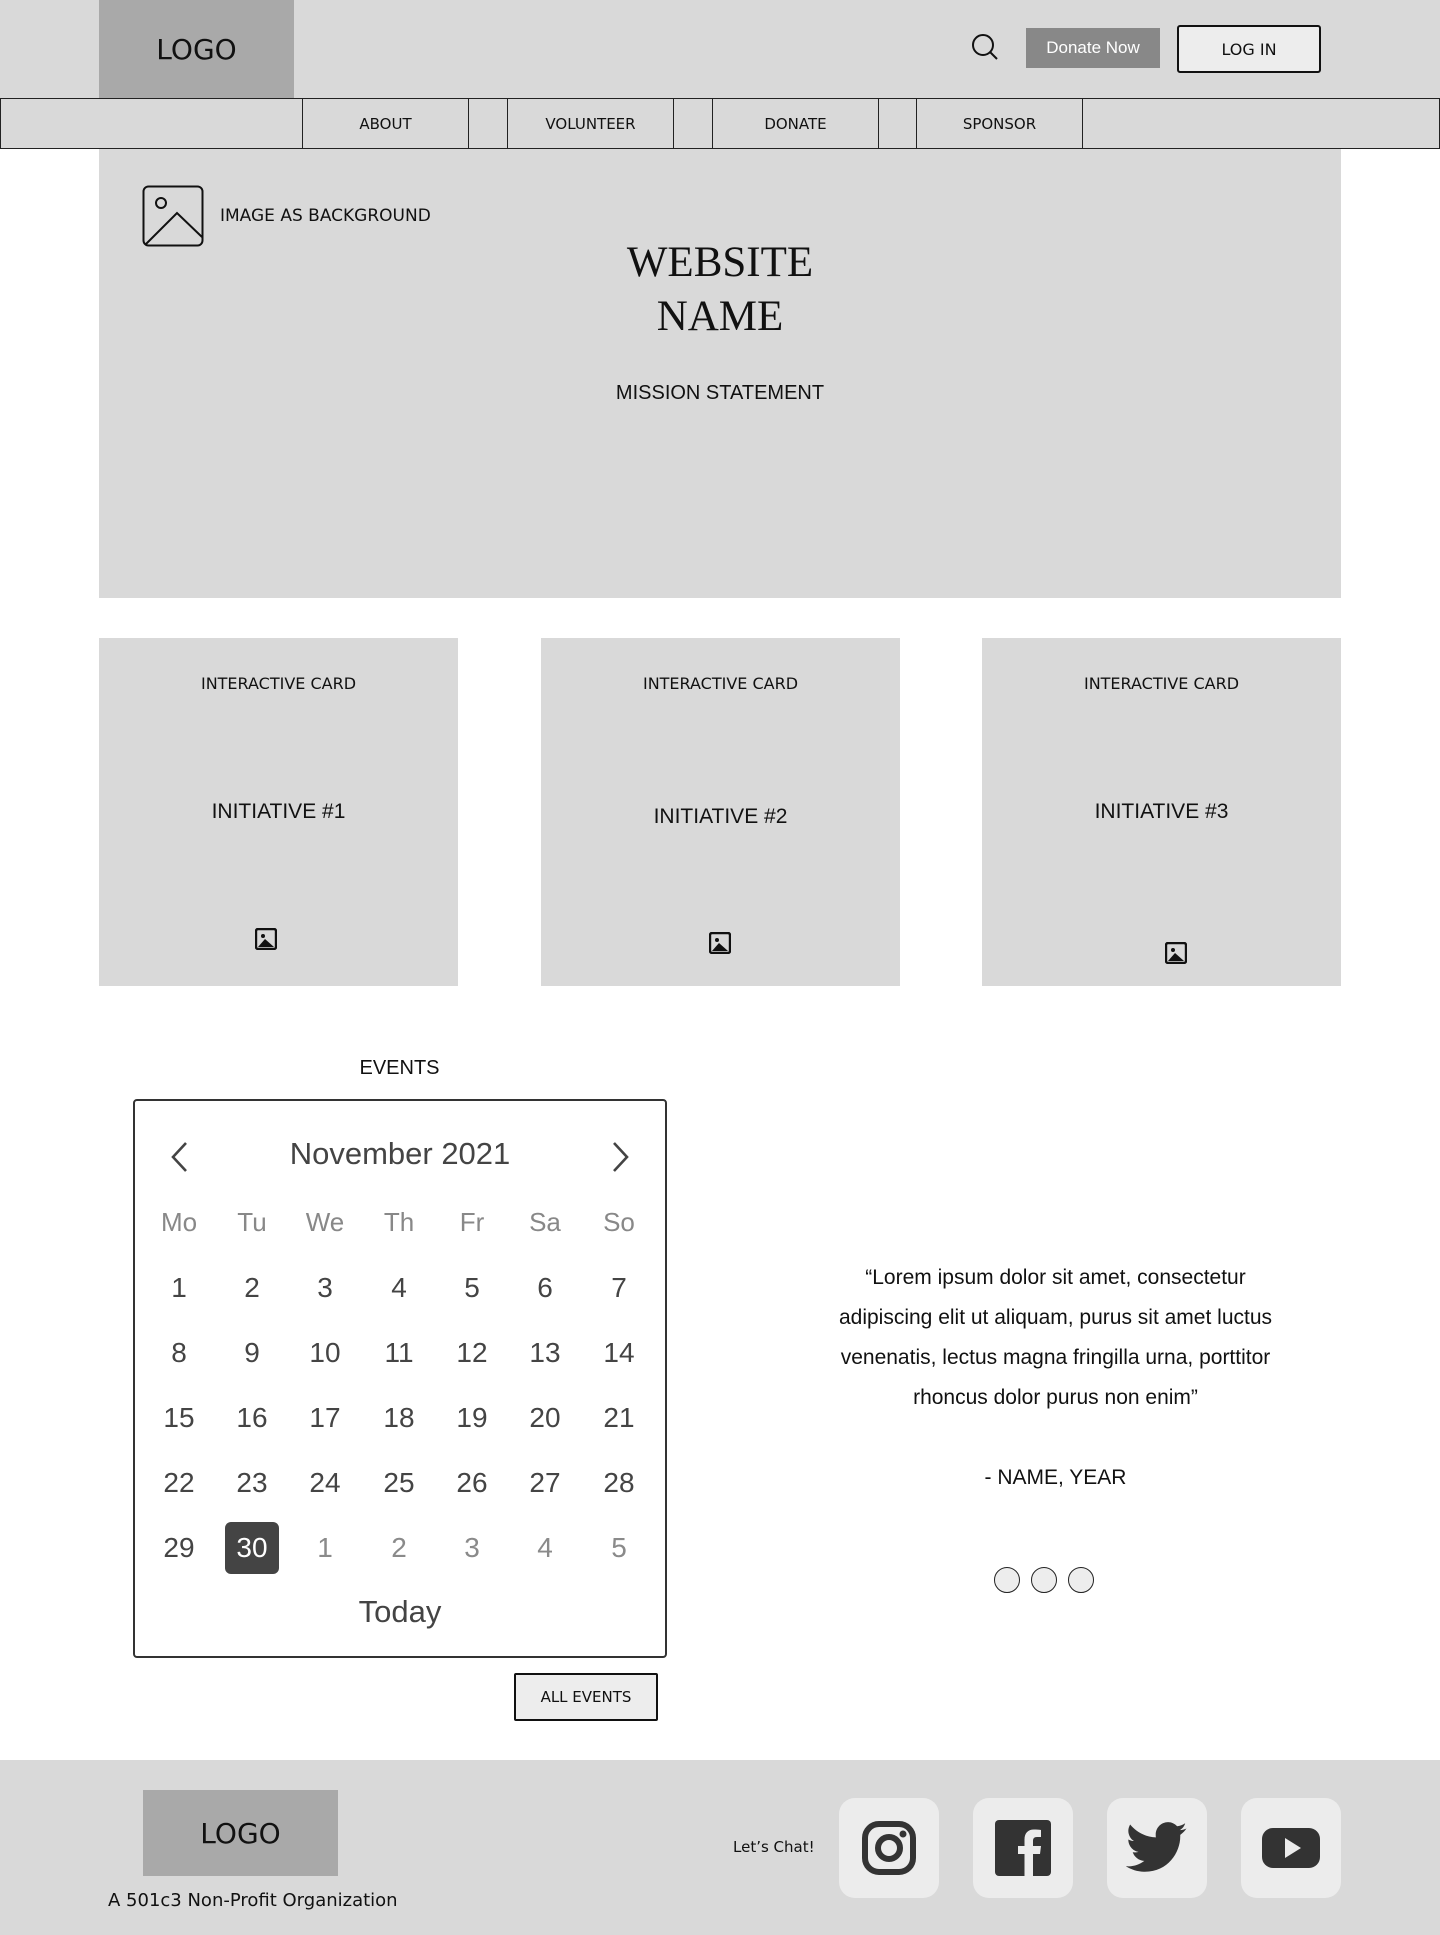 This screenshot has height=1935, width=1440. What do you see at coordinates (720, 816) in the screenshot?
I see `card-title: INITIATIVE #2` at bounding box center [720, 816].